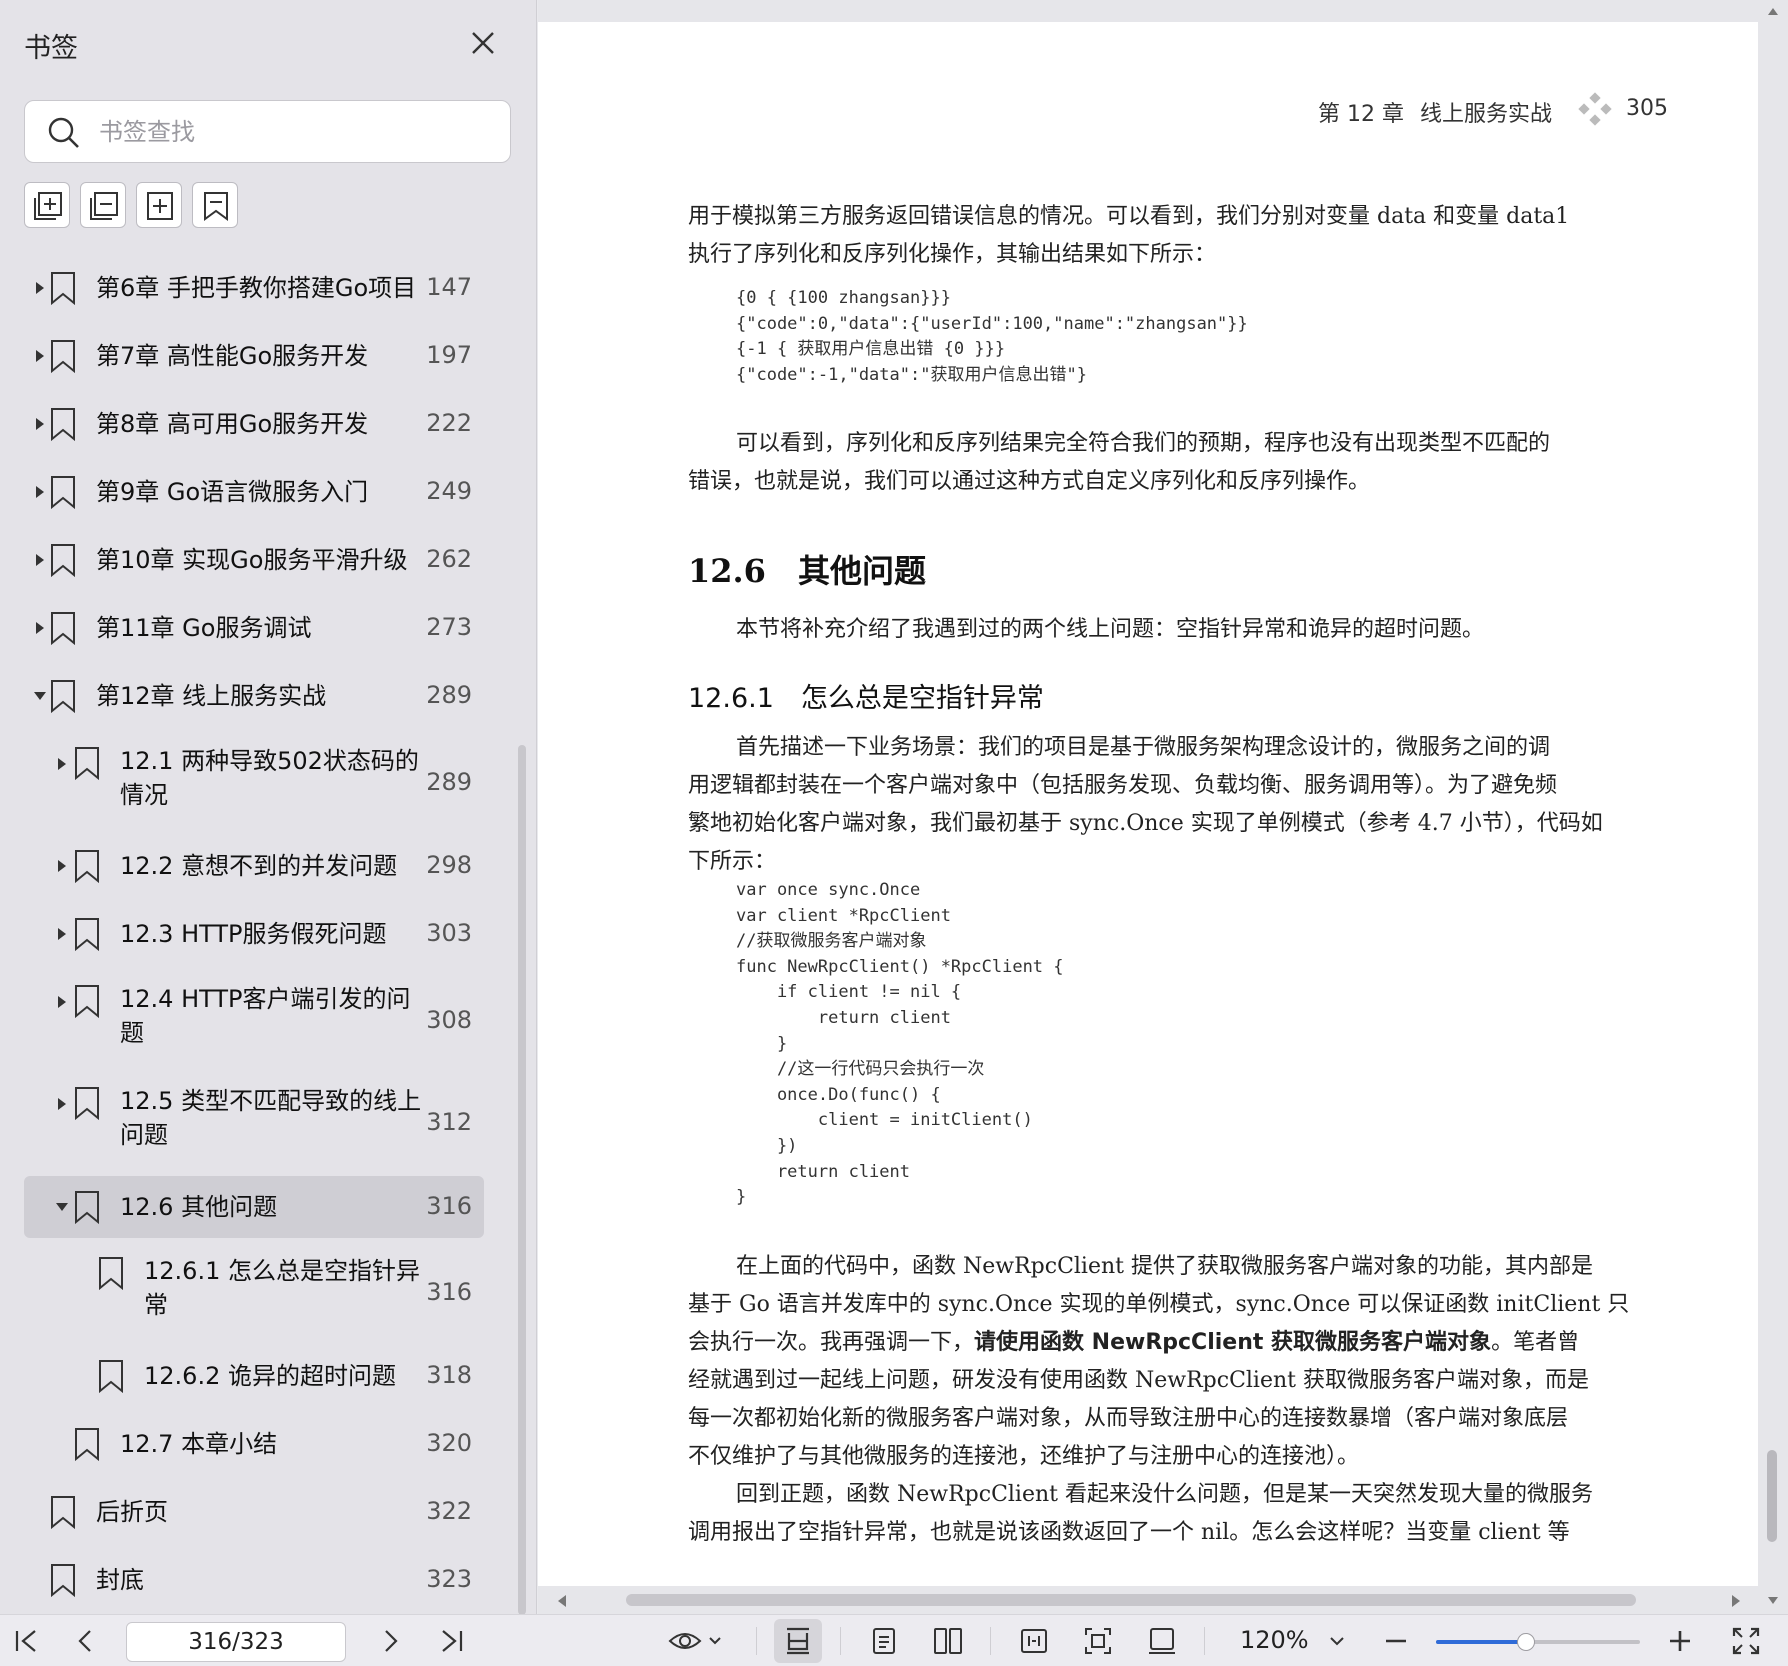  Describe the element at coordinates (449, 287) in the screenshot. I see `bookmark-page-number: 147` at that location.